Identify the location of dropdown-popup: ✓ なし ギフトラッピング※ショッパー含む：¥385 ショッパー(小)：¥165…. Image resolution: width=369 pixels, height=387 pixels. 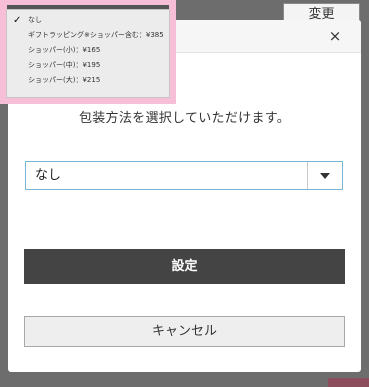
(88, 52).